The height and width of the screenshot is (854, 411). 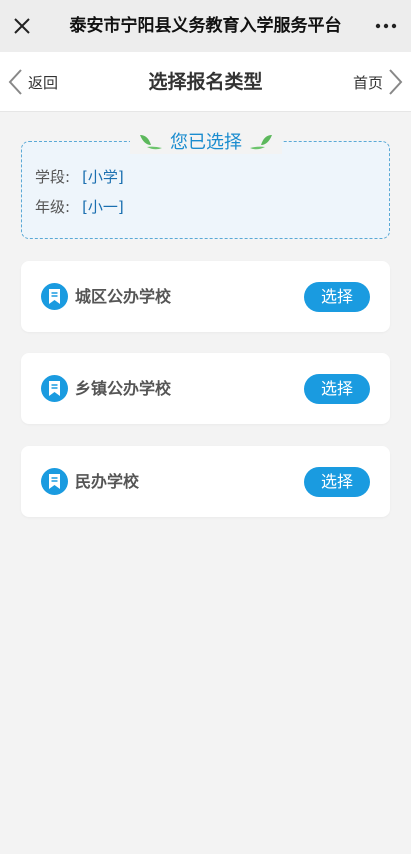 I want to click on nav-header: 返回 选择报名类型 首页, so click(x=205, y=82).